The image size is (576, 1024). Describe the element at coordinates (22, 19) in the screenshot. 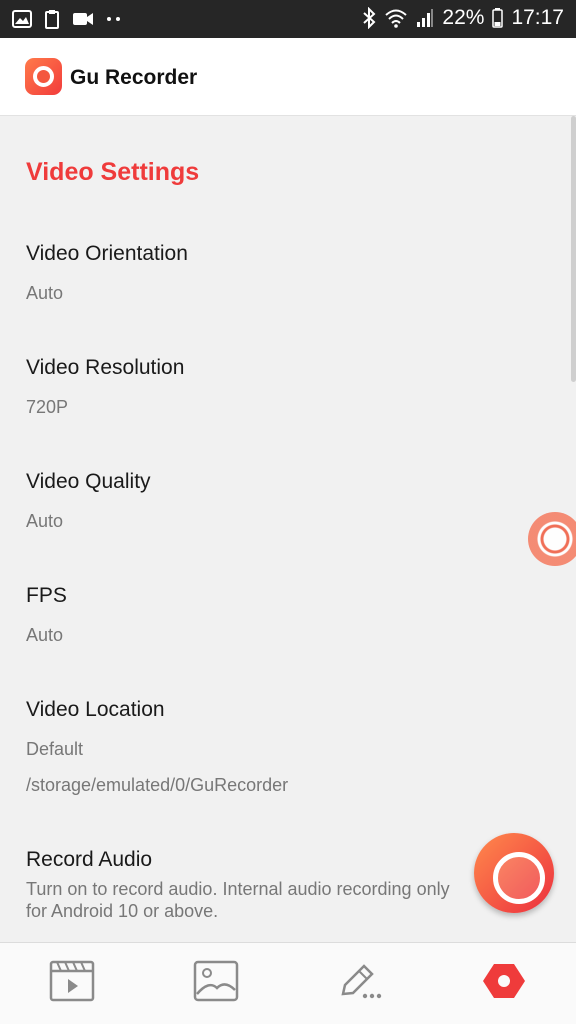

I see `image-icon` at that location.